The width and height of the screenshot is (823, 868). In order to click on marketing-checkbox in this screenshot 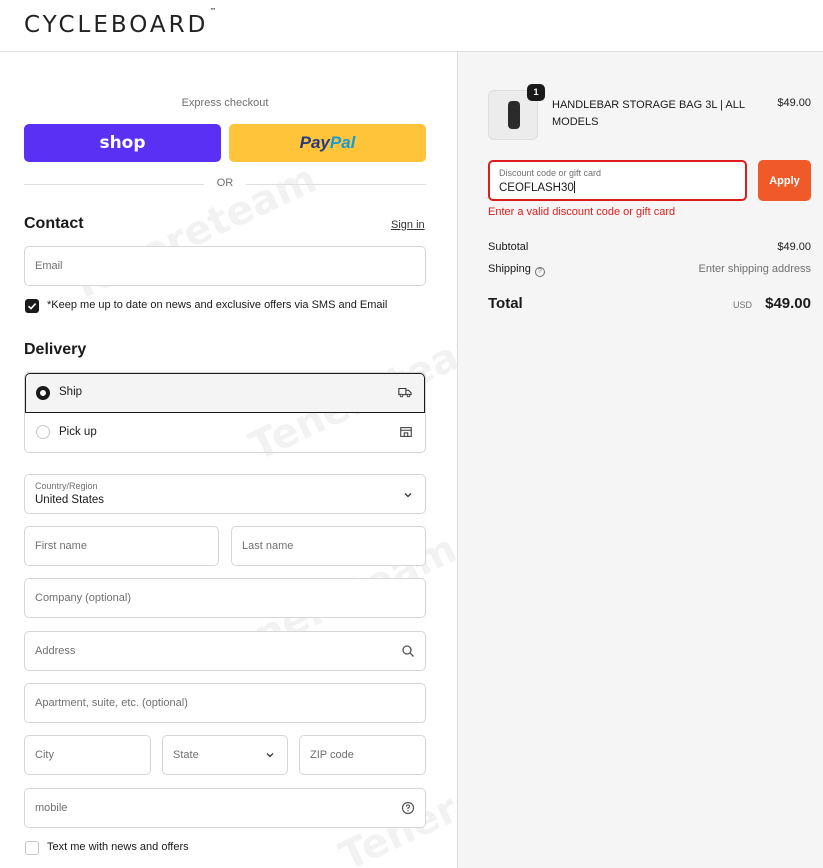, I will do `click(32, 306)`.